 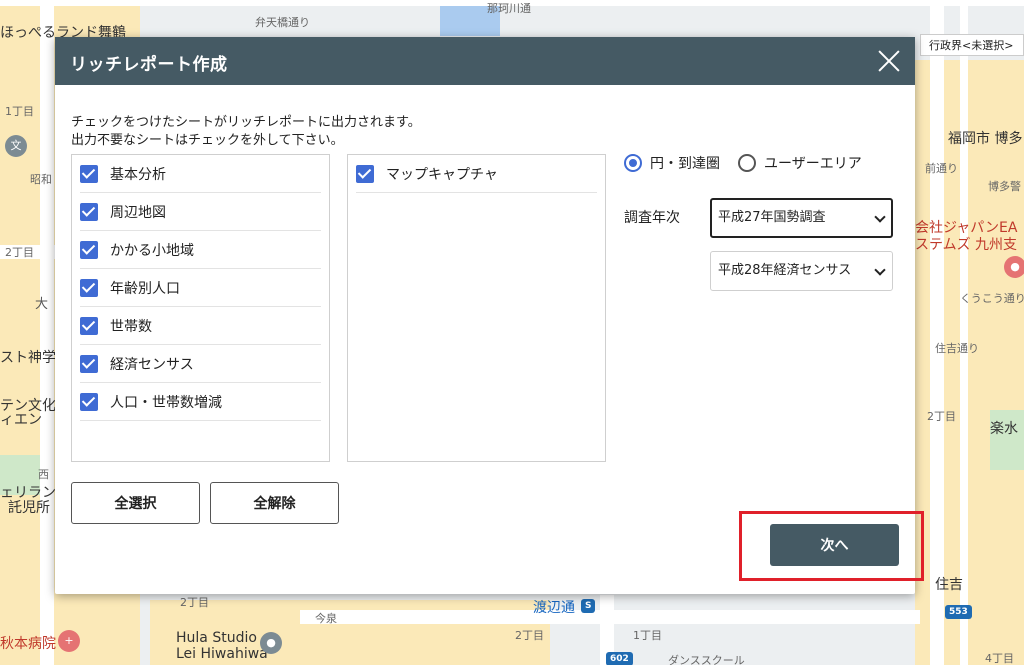 What do you see at coordinates (813, 163) in the screenshot?
I see `radio-label: ユーザーエリア` at bounding box center [813, 163].